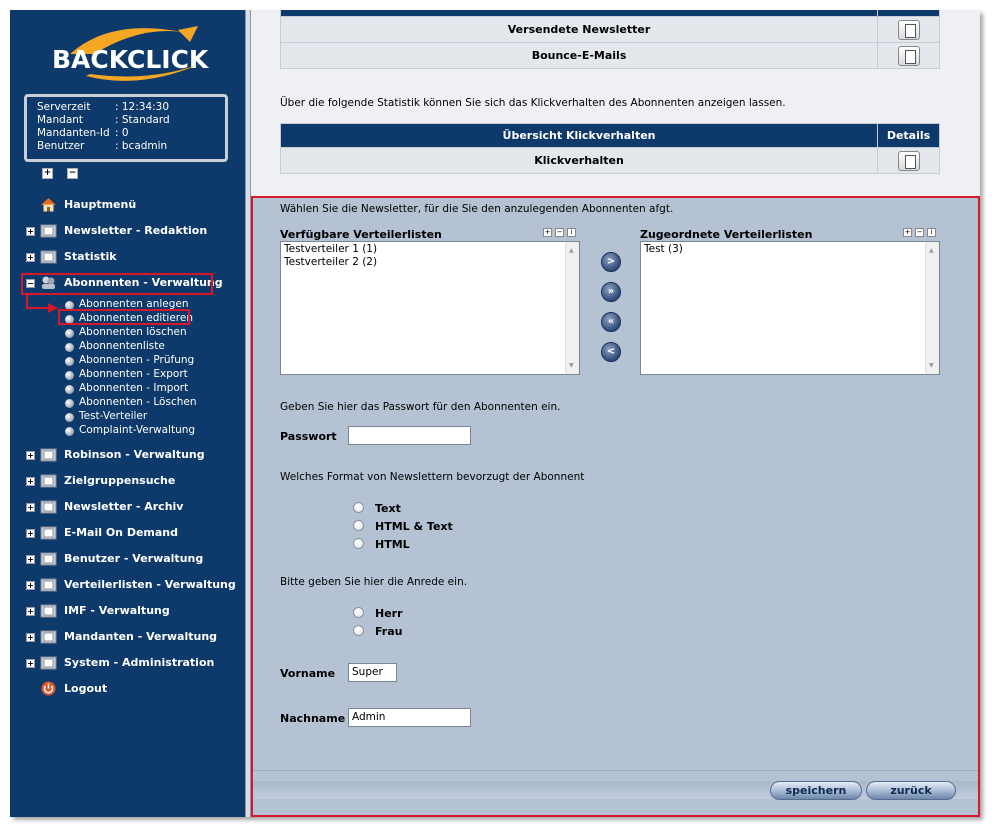  Describe the element at coordinates (430, 308) in the screenshot. I see `available-lists-box: Testverteiler 1 (1) Testverteiler 2 (2)` at that location.